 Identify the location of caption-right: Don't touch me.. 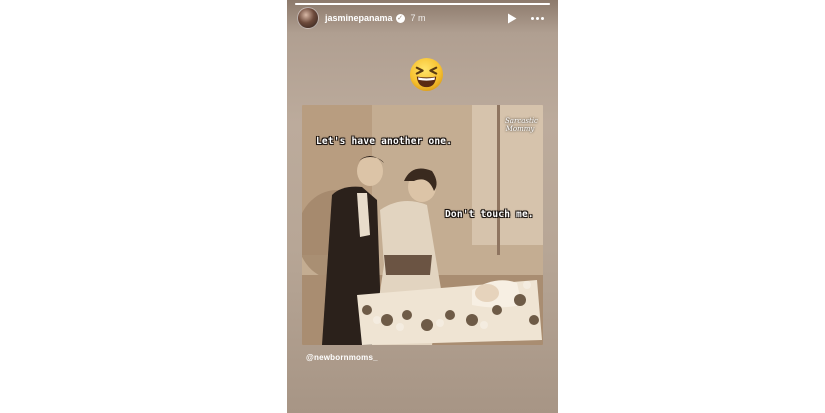
(489, 214).